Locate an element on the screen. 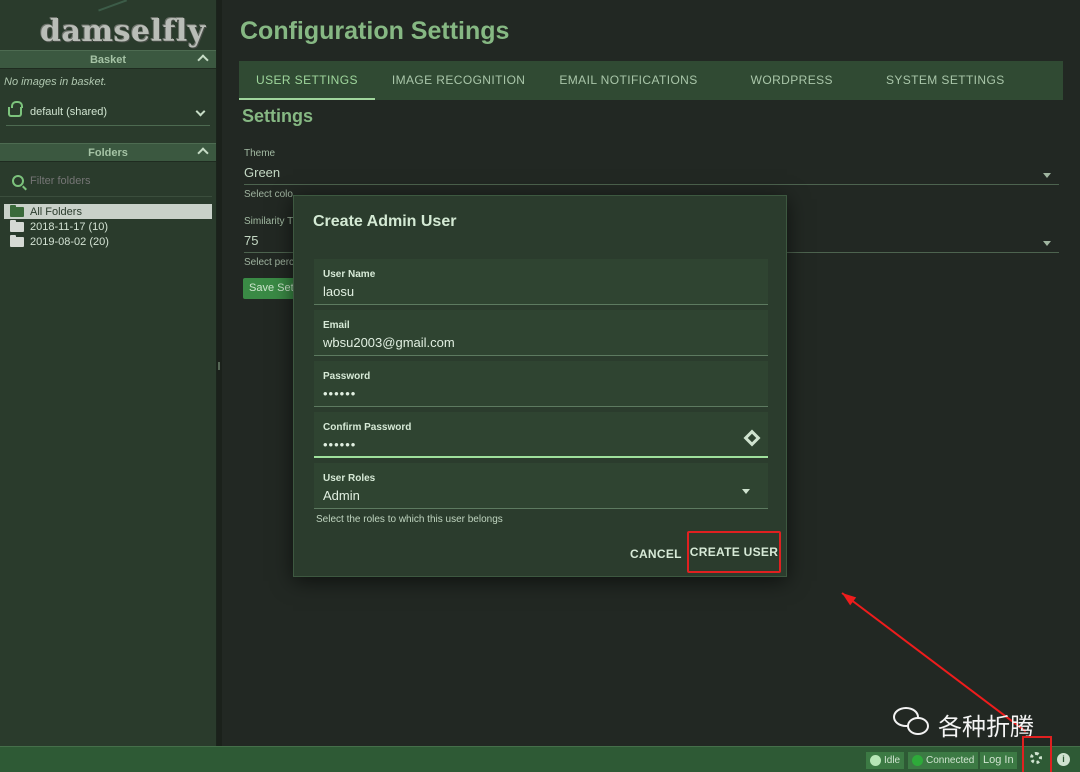  folder-item: 2018-11-17 (10) is located at coordinates (108, 226).